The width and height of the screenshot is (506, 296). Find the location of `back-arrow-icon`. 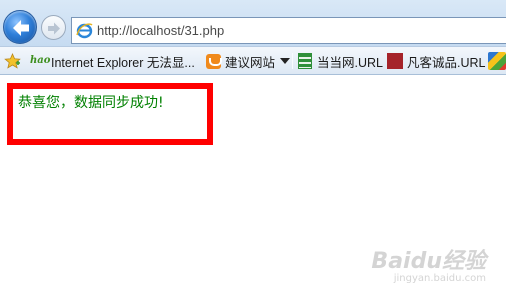

back-arrow-icon is located at coordinates (21, 28).